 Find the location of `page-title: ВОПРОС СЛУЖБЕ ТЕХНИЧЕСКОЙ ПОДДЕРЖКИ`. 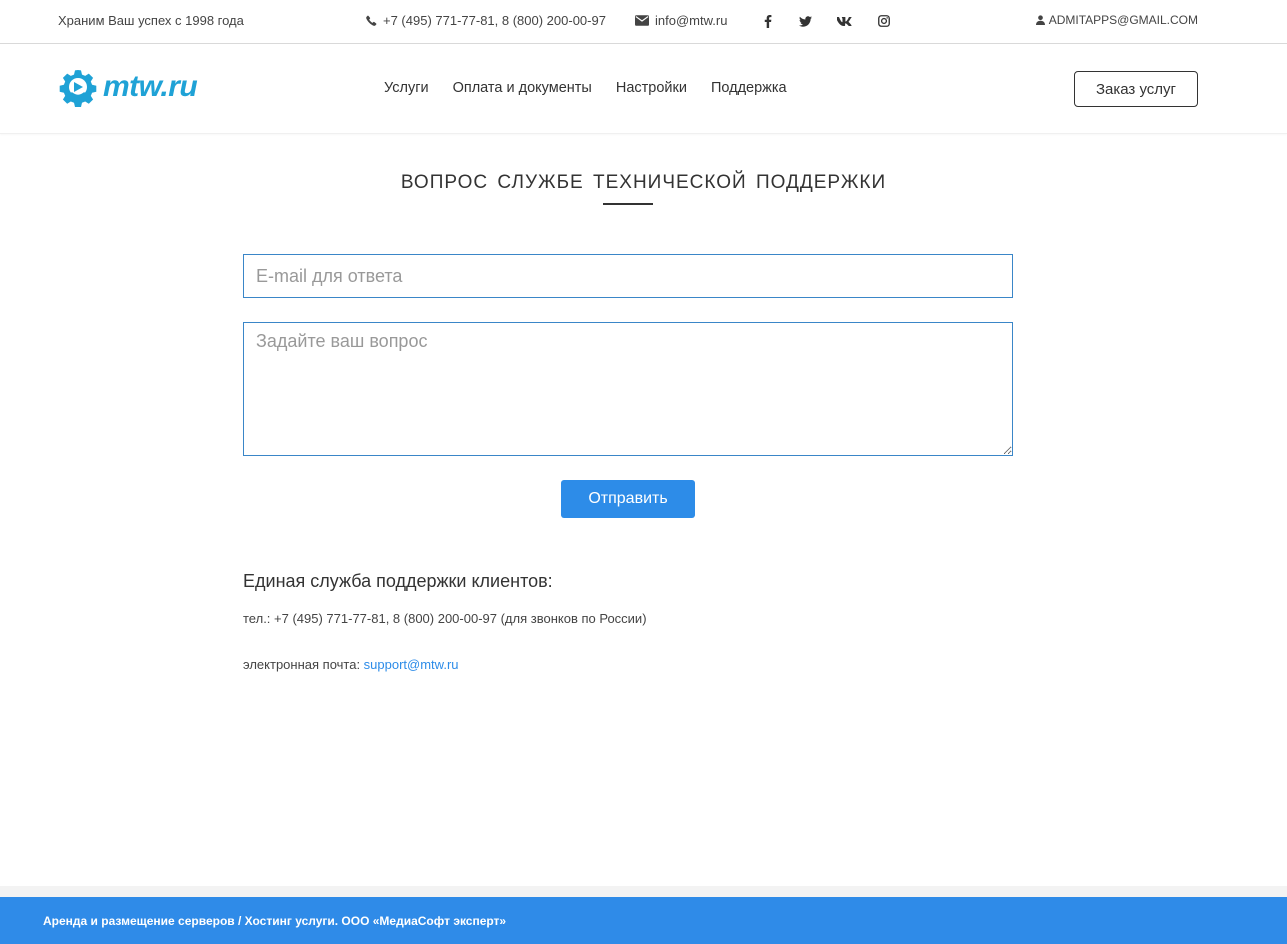

page-title: ВОПРОС СЛУЖБЕ ТЕХНИЧЕСКОЙ ПОДДЕРЖКИ is located at coordinates (643, 182).